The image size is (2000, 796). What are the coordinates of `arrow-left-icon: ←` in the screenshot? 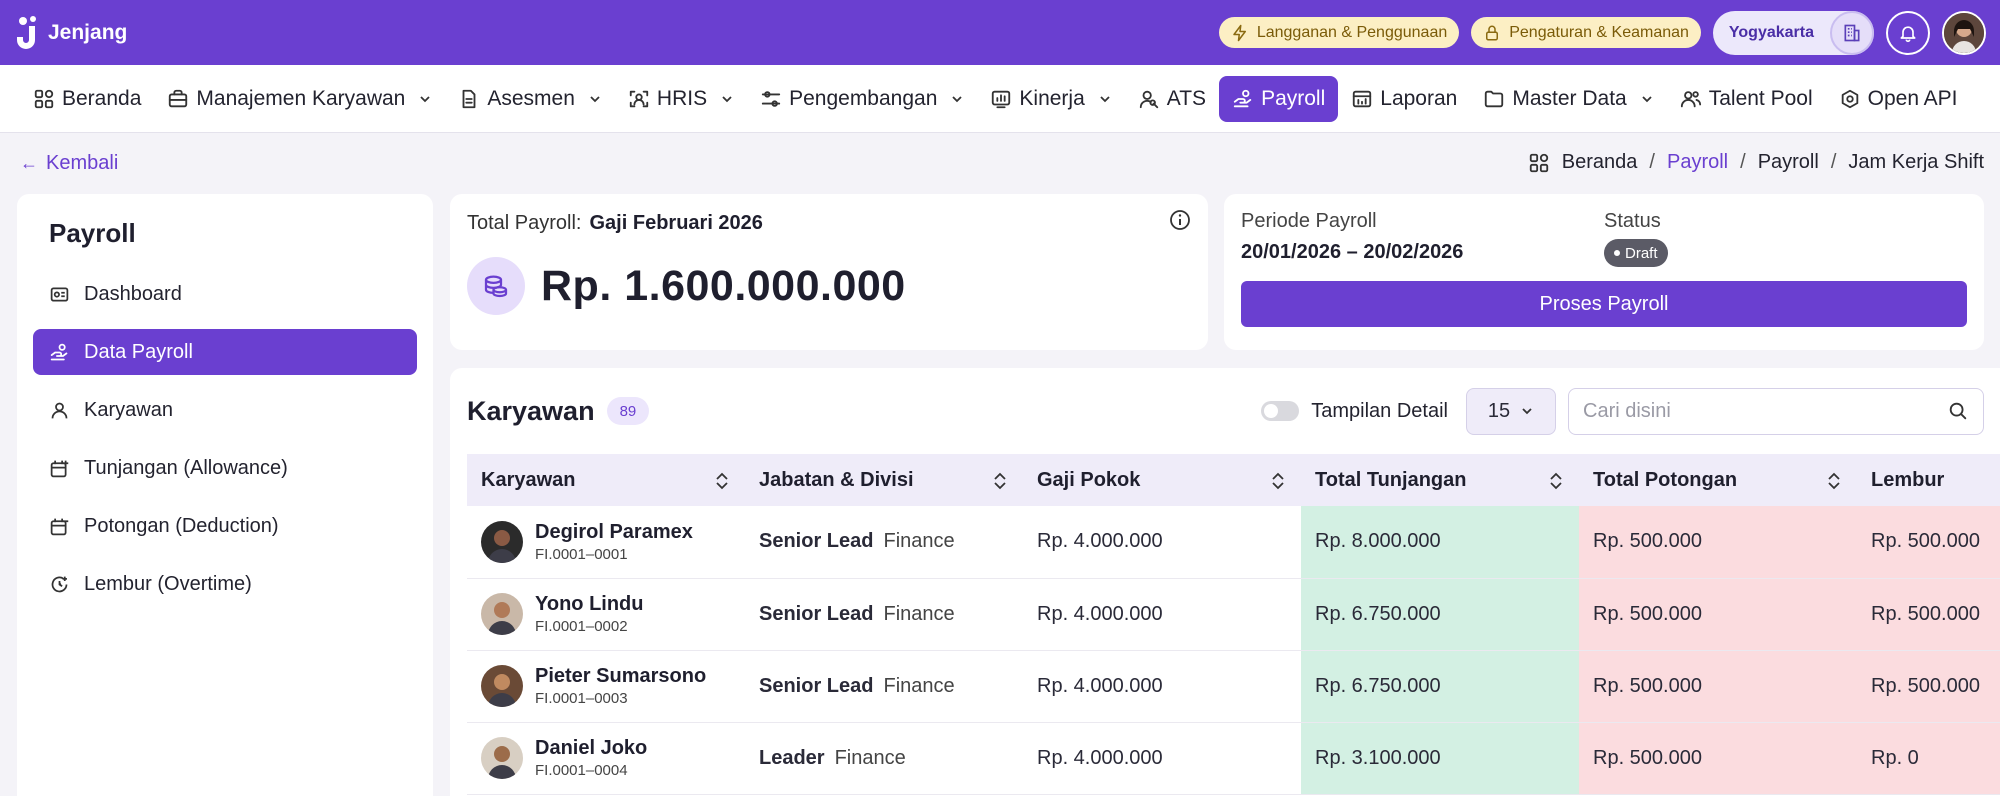 It's located at (29, 163).